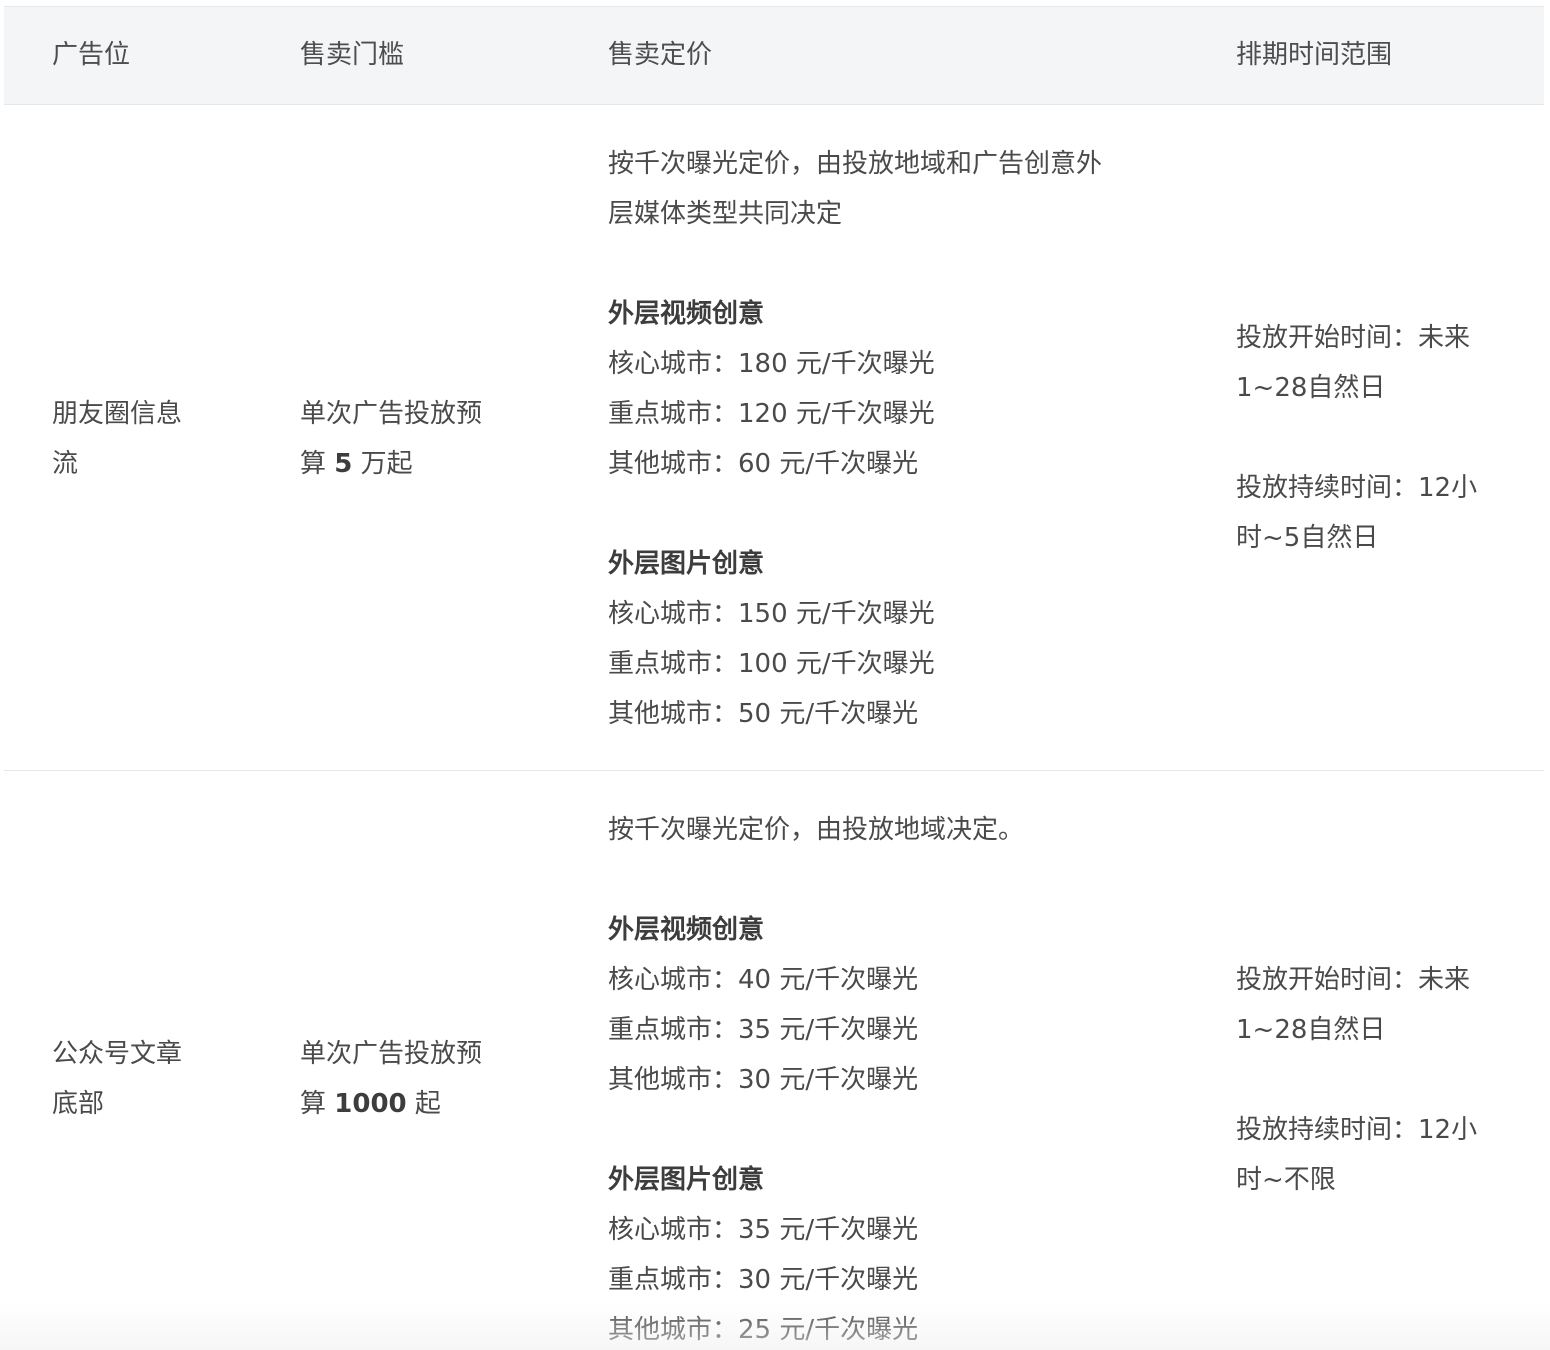 The image size is (1550, 1350). I want to click on schedule-cell: 投放开始时间：未来 1~28自然日 投放持续时间：12小 时~不限, so click(1357, 1080).